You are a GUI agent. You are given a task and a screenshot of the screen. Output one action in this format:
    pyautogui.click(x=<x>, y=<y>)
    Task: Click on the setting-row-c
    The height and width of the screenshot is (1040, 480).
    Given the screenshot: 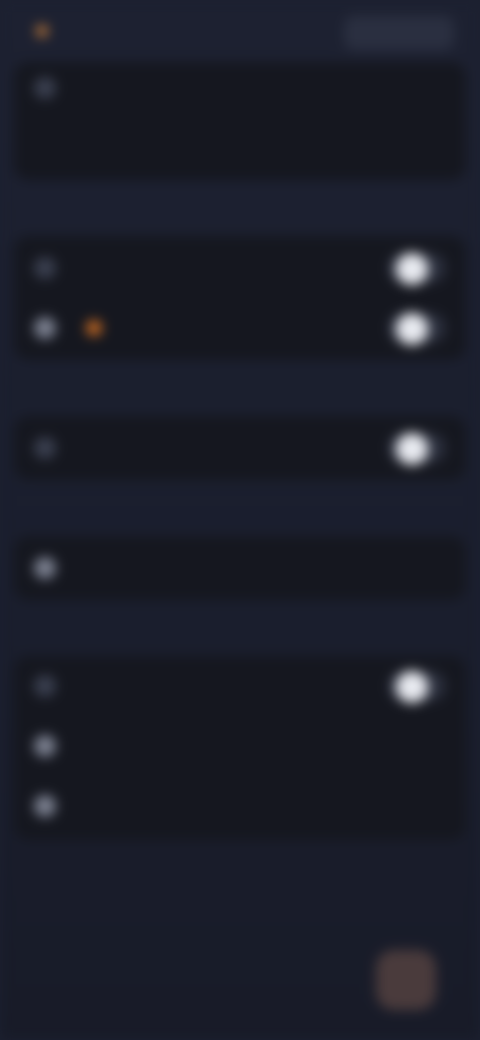 What is the action you would take?
    pyautogui.click(x=240, y=448)
    